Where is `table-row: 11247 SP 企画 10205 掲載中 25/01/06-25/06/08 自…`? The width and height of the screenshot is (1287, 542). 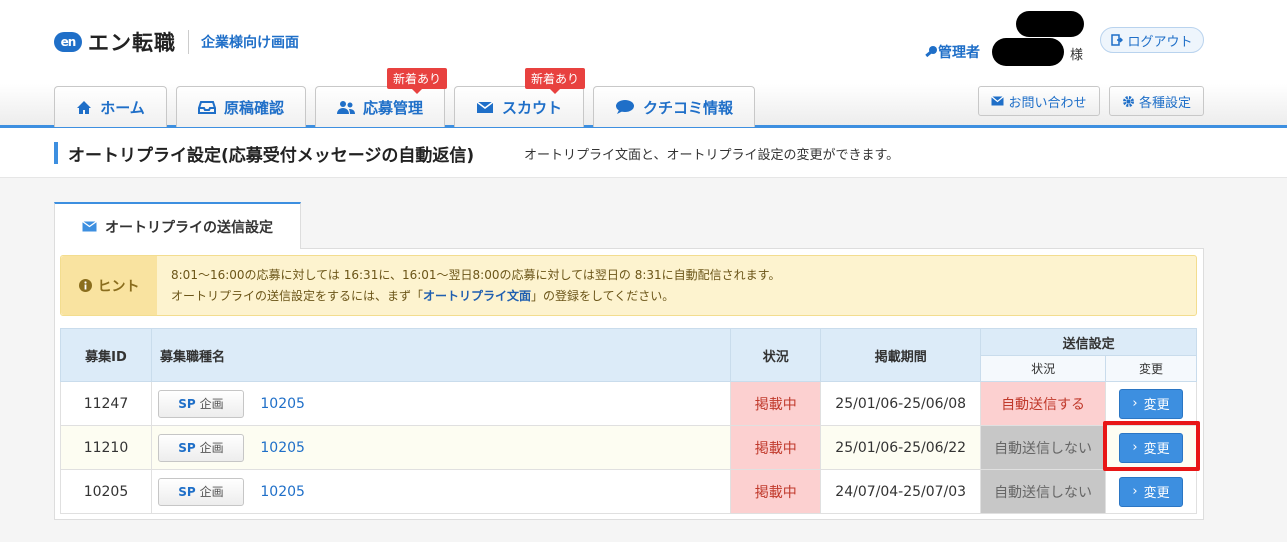
table-row: 11247 SP 企画 10205 掲載中 25/01/06-25/06/08 自… is located at coordinates (628, 403).